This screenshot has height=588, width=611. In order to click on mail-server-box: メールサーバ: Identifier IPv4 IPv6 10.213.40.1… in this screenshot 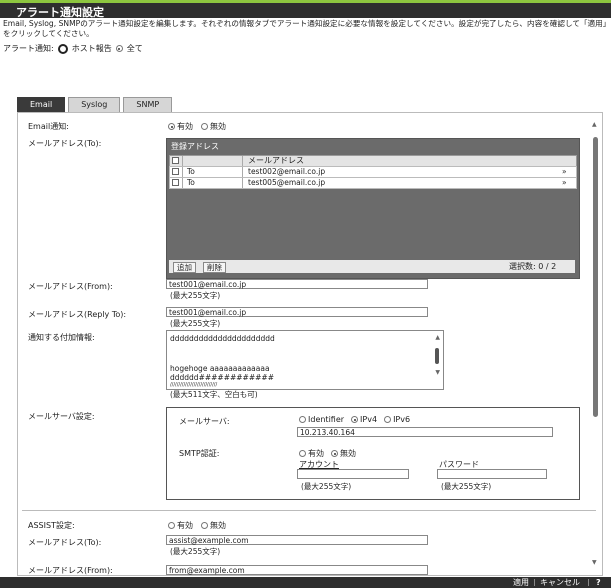, I will do `click(373, 453)`.